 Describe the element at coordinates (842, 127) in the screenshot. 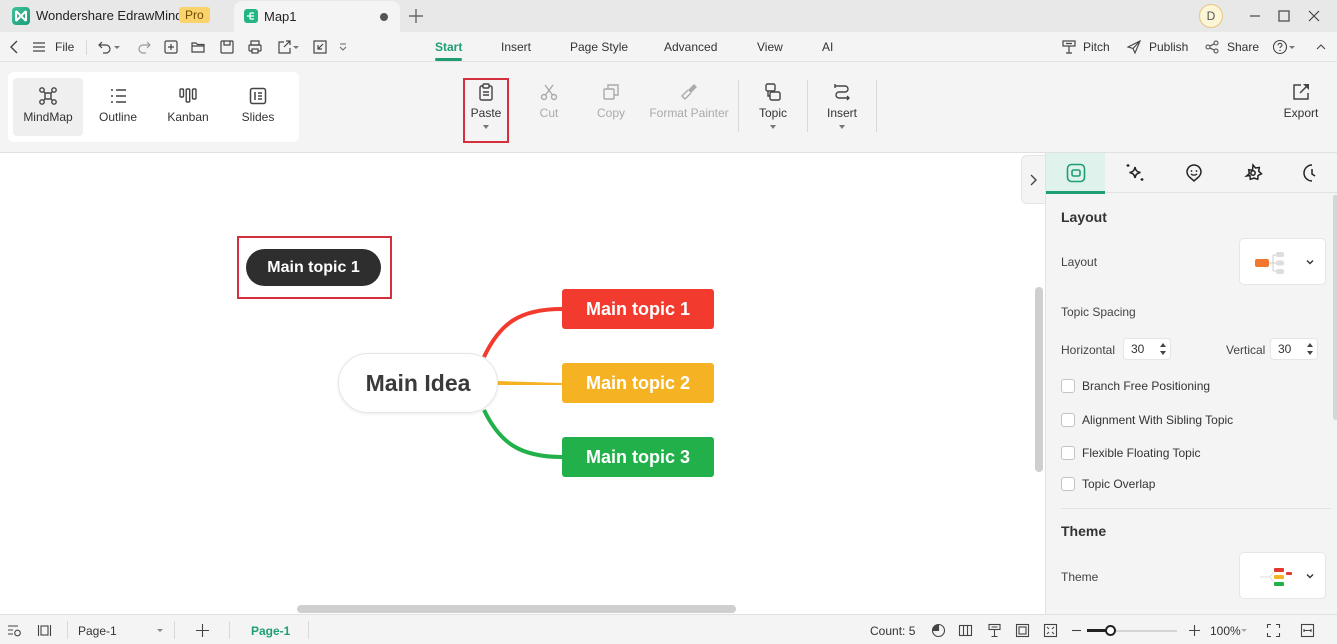

I see `insert-dropdown-icon` at that location.